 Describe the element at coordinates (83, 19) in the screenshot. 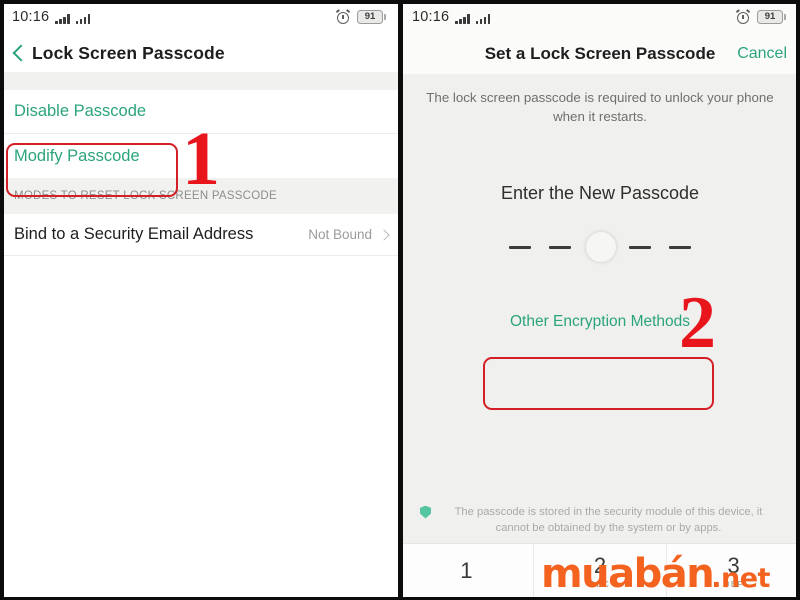

I see `signal-bars-icon-secondary` at that location.